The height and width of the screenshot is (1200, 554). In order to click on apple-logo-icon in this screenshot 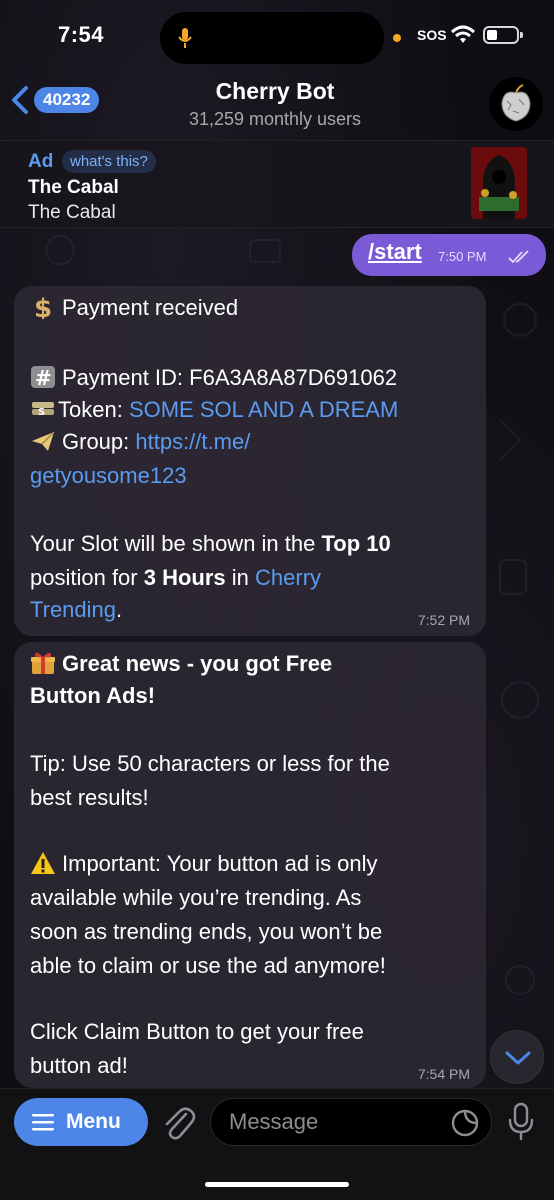, I will do `click(516, 104)`.